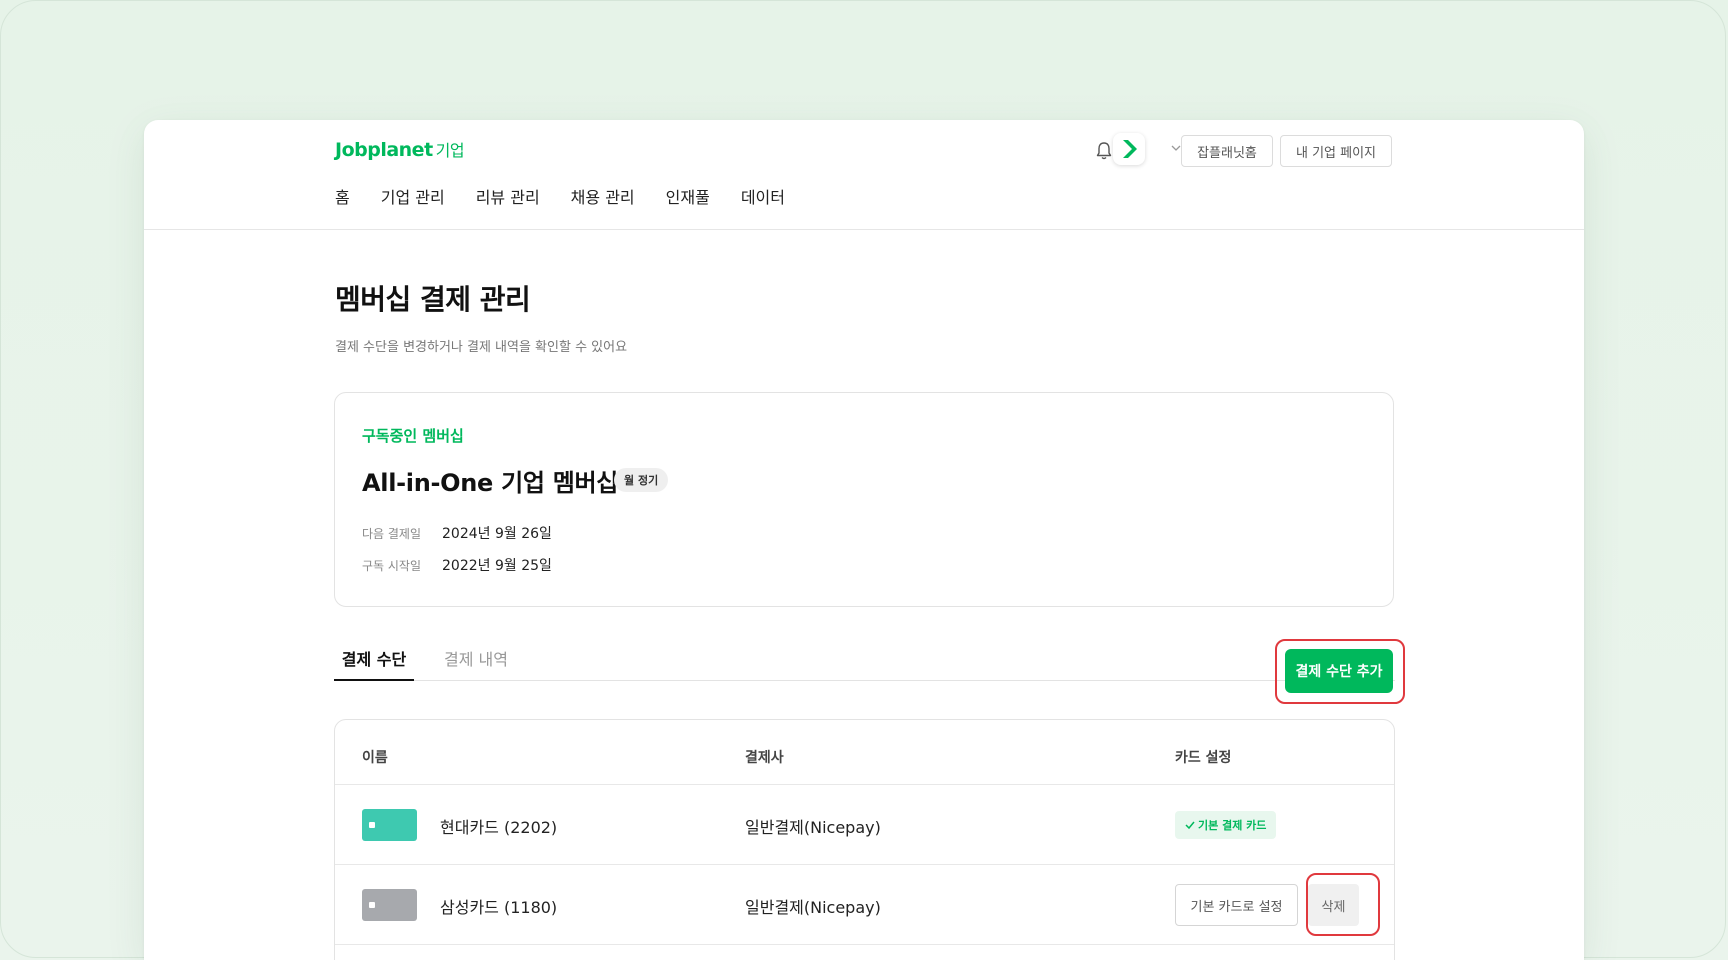 The width and height of the screenshot is (1728, 960). Describe the element at coordinates (1236, 905) in the screenshot. I see `set-default-card-button: 기본 카드로 설정` at that location.